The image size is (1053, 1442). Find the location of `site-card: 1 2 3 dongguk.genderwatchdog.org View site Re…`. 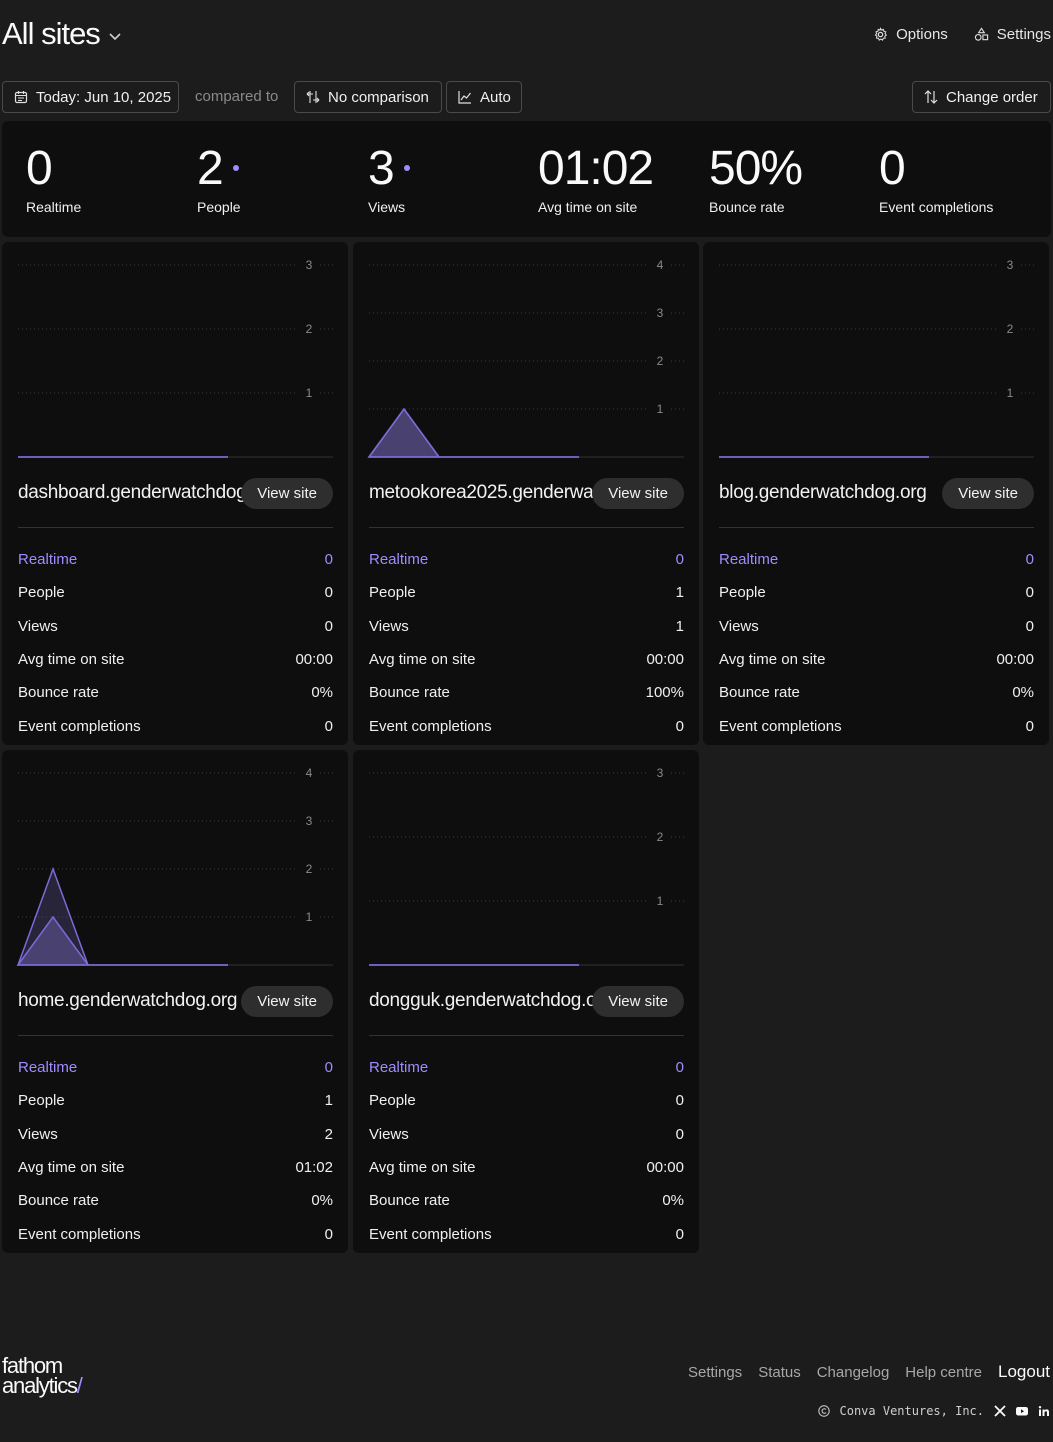

site-card: 1 2 3 dongguk.genderwatchdog.org View site Re… is located at coordinates (526, 1001).